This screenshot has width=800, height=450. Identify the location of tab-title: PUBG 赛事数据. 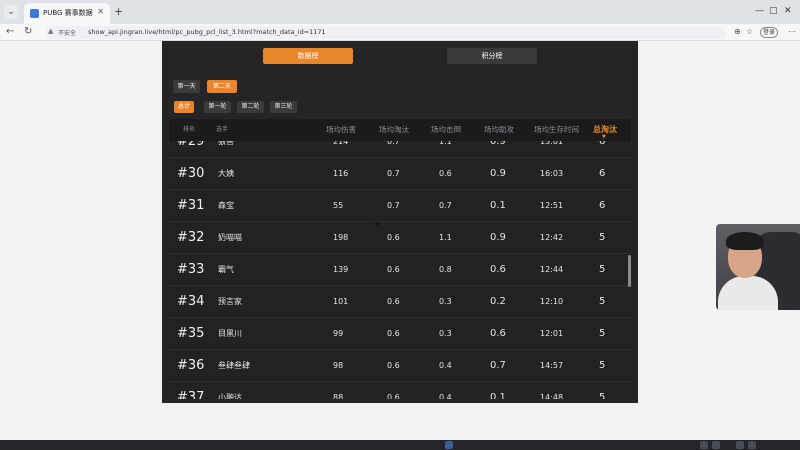
(68, 13).